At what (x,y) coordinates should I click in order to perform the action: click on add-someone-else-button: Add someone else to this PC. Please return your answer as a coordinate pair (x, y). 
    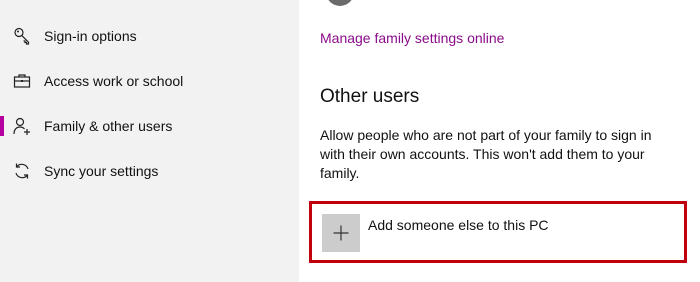
    Looking at the image, I should click on (498, 232).